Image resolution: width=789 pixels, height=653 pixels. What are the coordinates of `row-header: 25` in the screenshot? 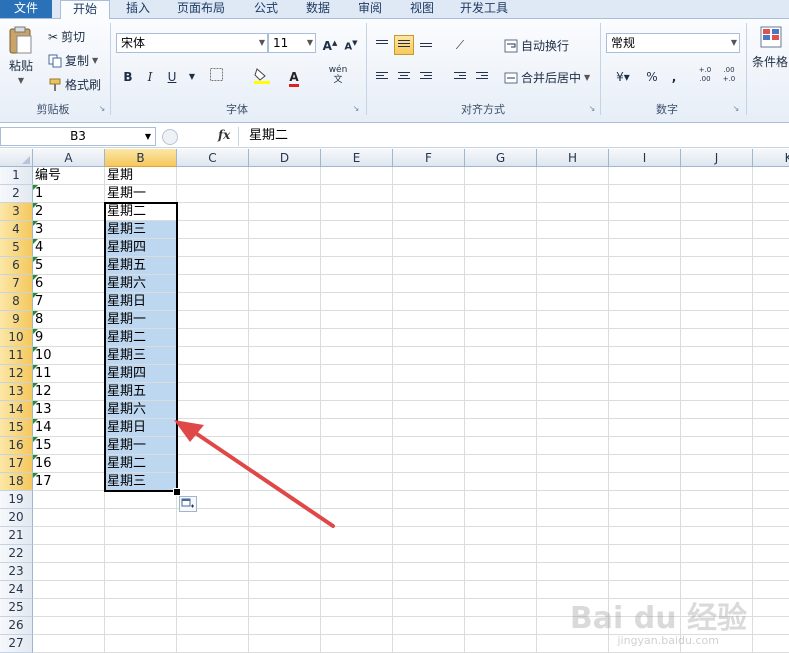 It's located at (16, 608).